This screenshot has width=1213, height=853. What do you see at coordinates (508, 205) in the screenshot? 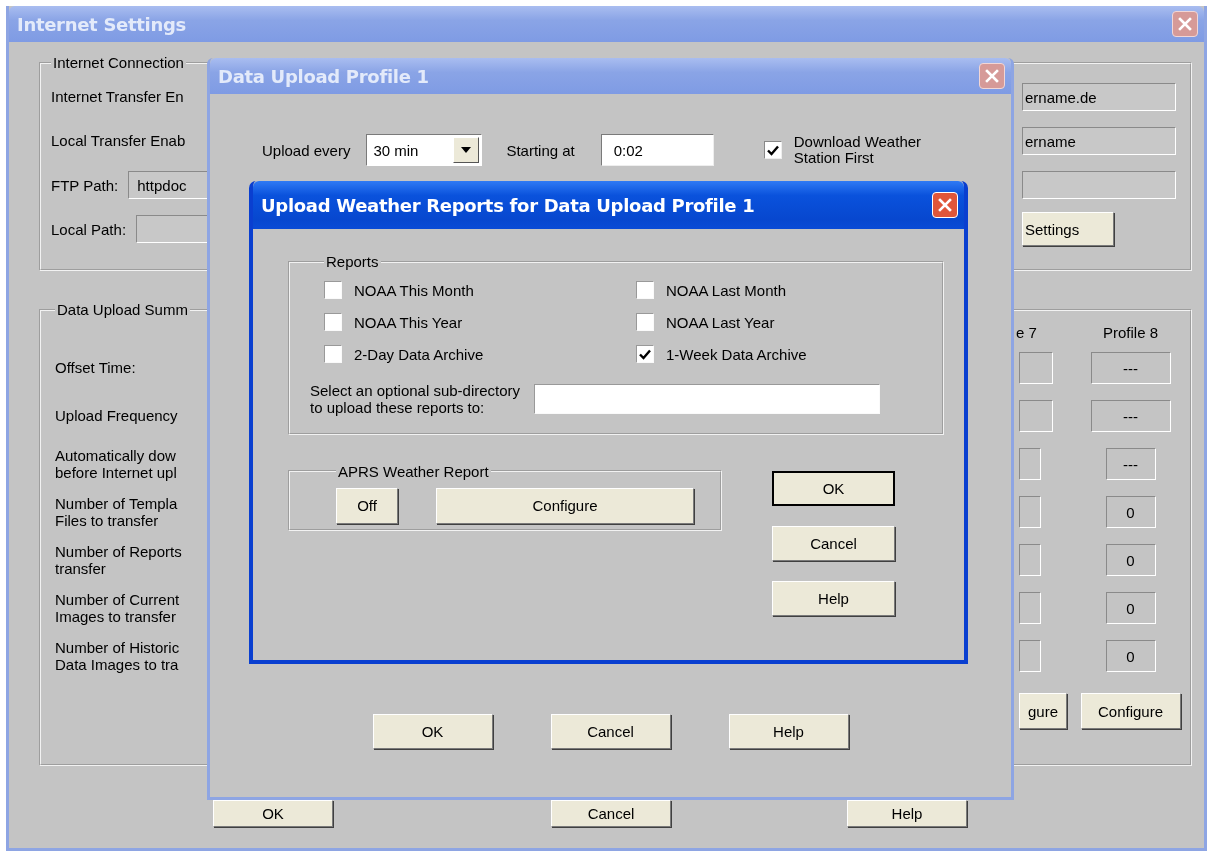
I see `window-title: Upload Weather Reports for Data Upload Profile 1` at bounding box center [508, 205].